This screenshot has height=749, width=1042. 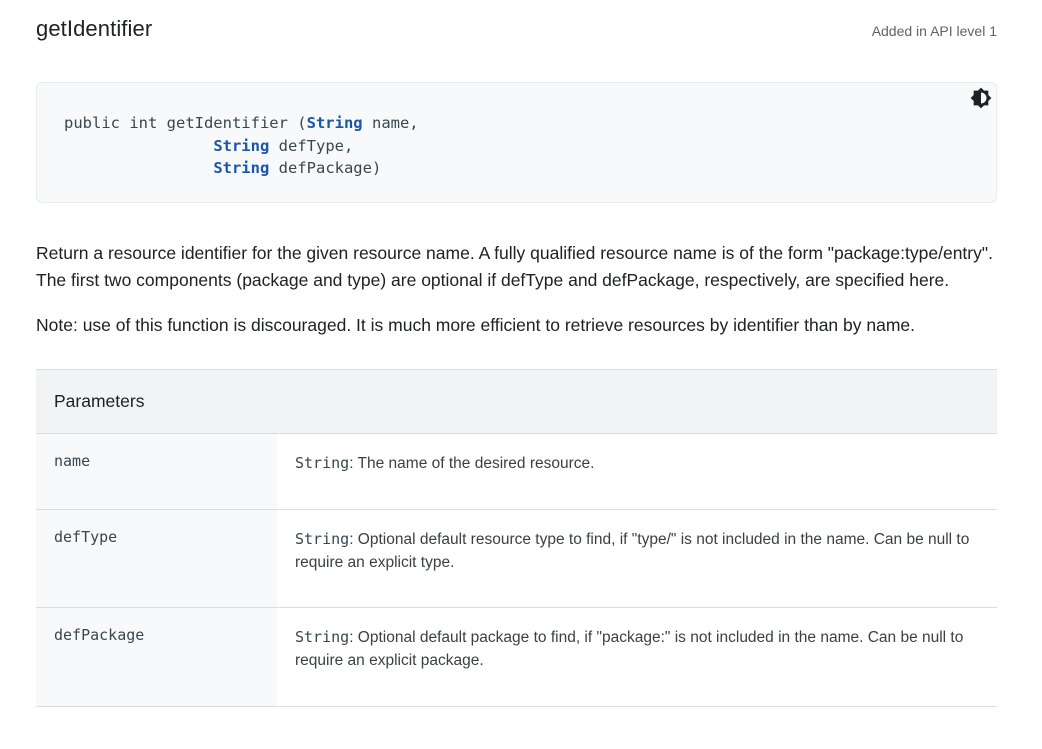 I want to click on parameters-heading: Parameters, so click(x=516, y=401).